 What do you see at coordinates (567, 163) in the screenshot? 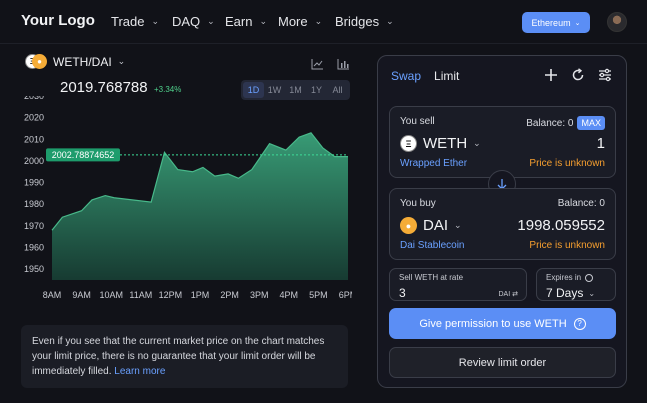
I see `sell-price-status: Price is unknown` at bounding box center [567, 163].